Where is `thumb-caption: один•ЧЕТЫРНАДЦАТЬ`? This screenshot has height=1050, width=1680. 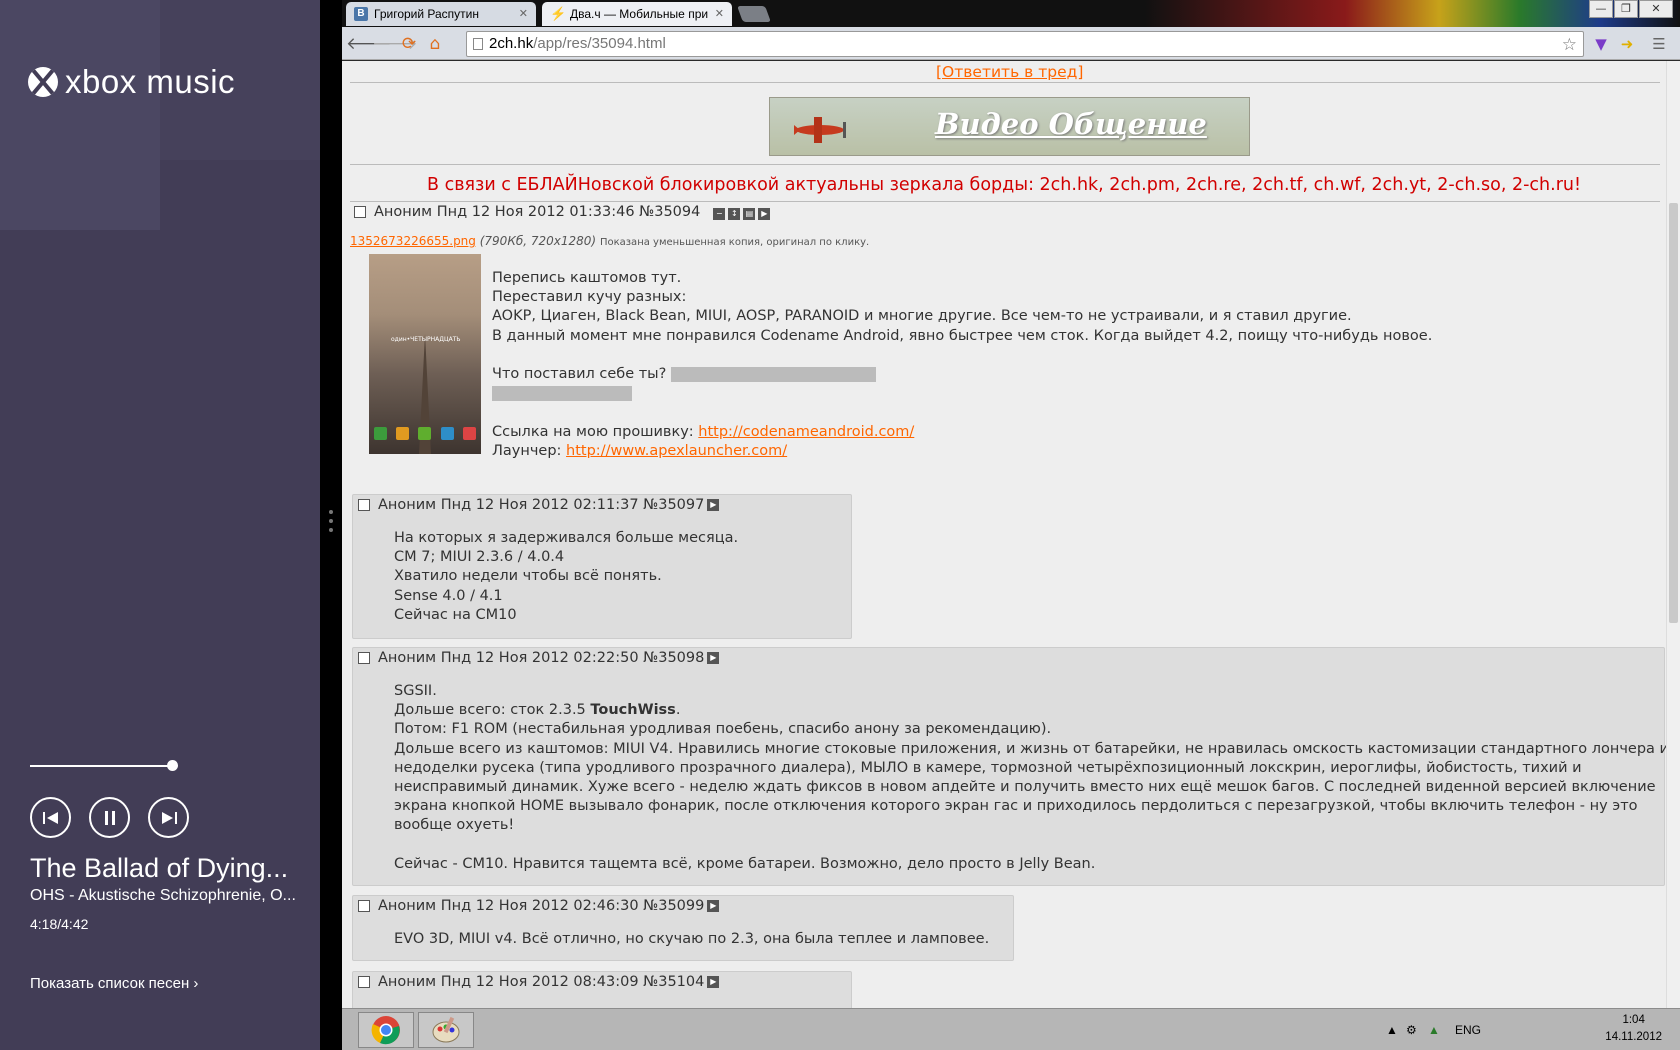
thumb-caption: один•ЧЕТЫРНАДЦАТЬ is located at coordinates (426, 339).